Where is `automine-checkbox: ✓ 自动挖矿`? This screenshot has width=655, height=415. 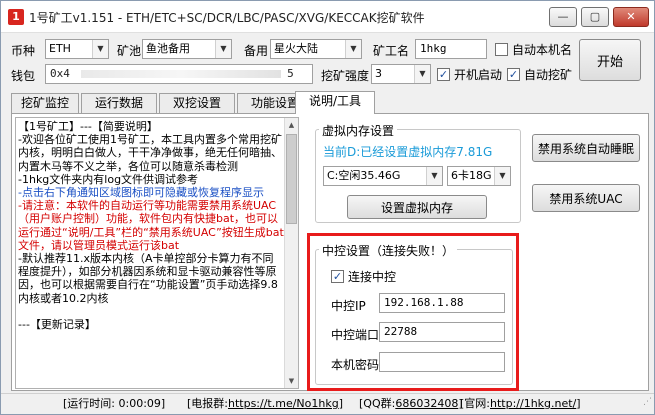
automine-checkbox: ✓ 自动挖矿 is located at coordinates (539, 74).